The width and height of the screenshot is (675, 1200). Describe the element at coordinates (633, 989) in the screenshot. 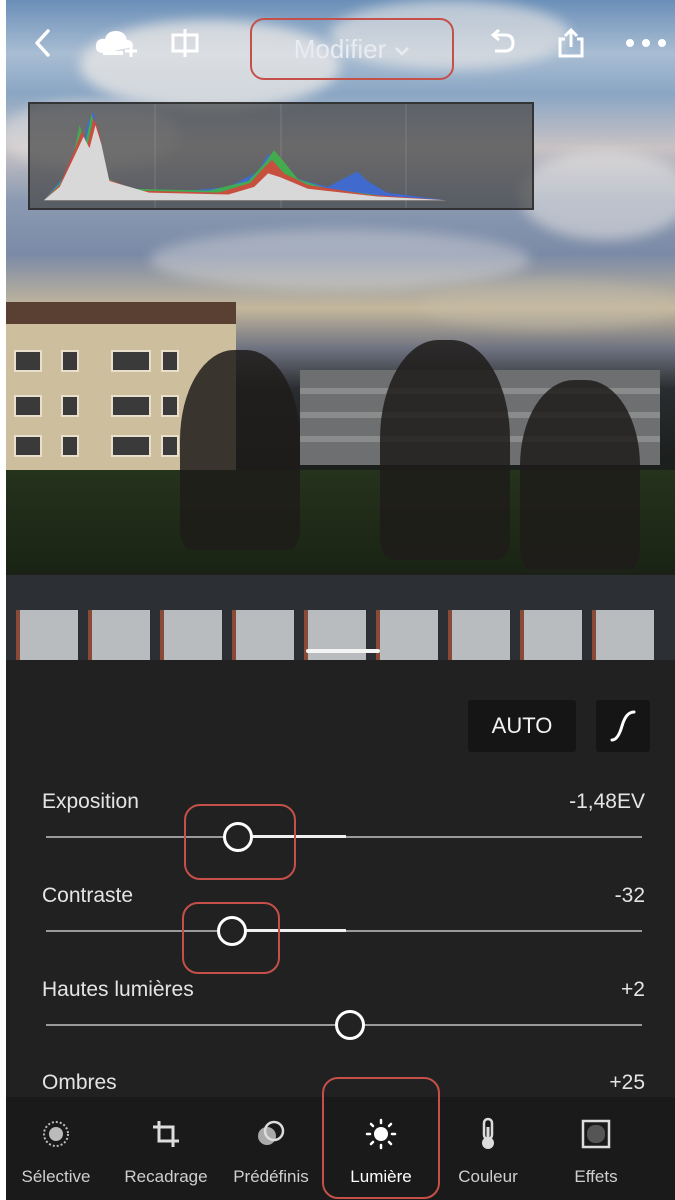

I see `slider-value: +2` at that location.